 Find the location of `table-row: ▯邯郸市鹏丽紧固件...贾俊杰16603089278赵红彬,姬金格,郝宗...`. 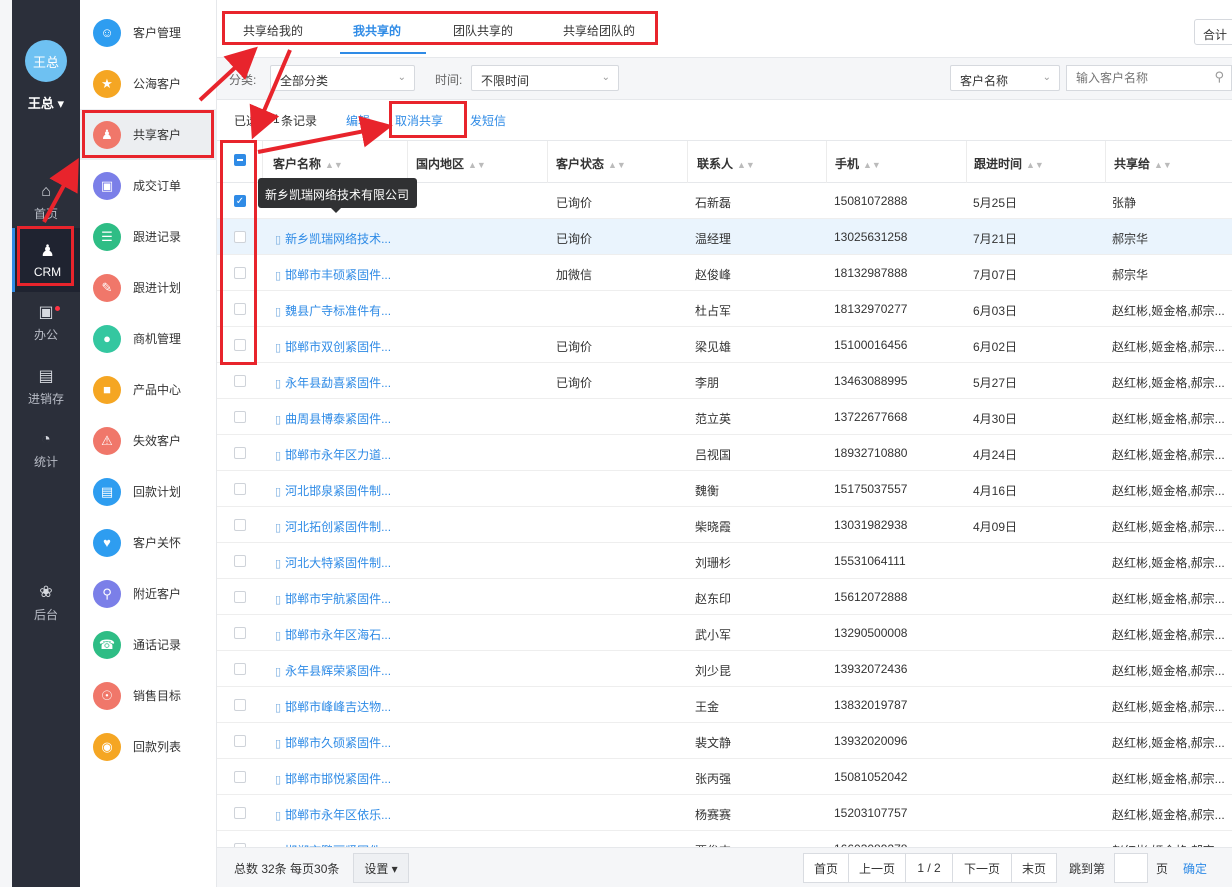

table-row: ▯邯郸市鹏丽紧固件...贾俊杰16603089278赵红彬,姬金格,郝宗... is located at coordinates (724, 839).